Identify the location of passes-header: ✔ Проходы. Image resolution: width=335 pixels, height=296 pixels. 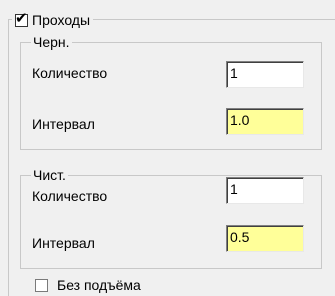
(53, 19).